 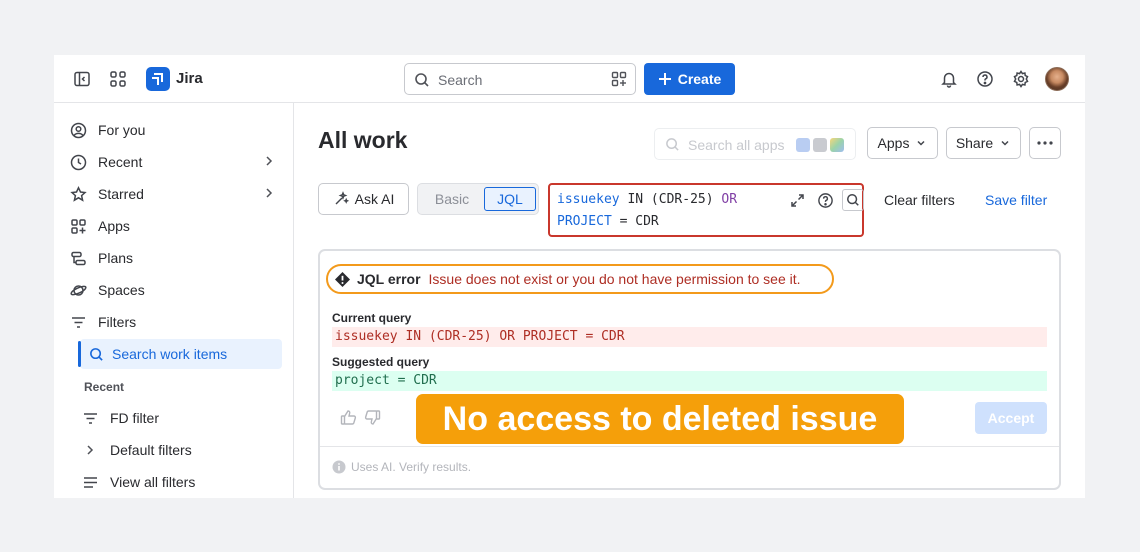 I want to click on ai-disclaimer: Uses AI. Verify results., so click(x=401, y=467).